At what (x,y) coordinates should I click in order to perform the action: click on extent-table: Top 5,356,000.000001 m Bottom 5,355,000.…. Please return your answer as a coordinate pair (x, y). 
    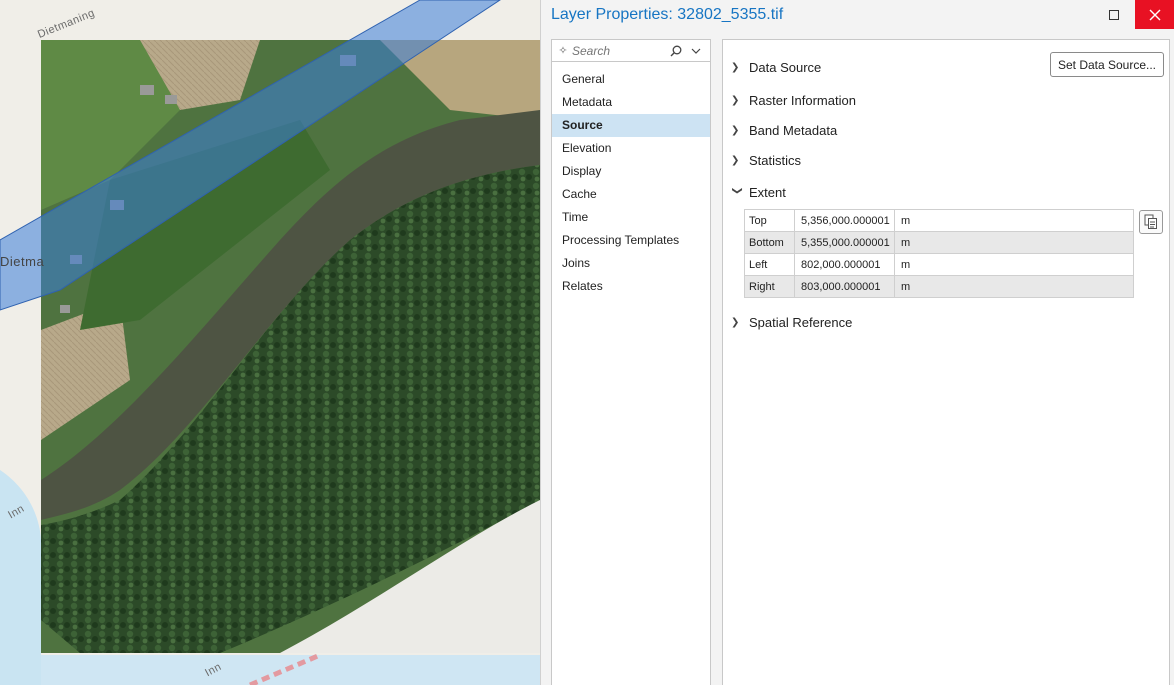
    Looking at the image, I should click on (939, 253).